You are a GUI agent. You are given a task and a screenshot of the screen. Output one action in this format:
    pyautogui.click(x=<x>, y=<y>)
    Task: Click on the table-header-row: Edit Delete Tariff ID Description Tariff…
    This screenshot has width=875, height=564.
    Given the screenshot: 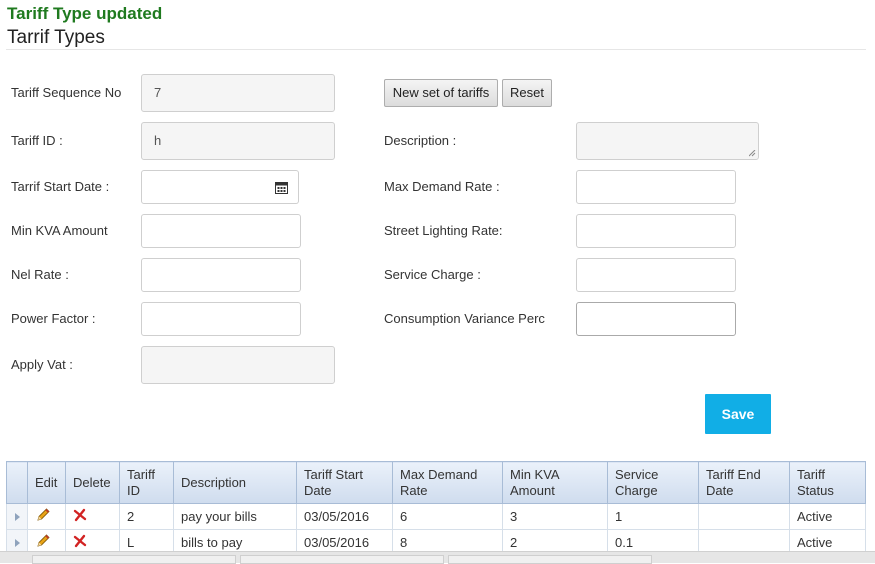 What is the action you would take?
    pyautogui.click(x=436, y=482)
    